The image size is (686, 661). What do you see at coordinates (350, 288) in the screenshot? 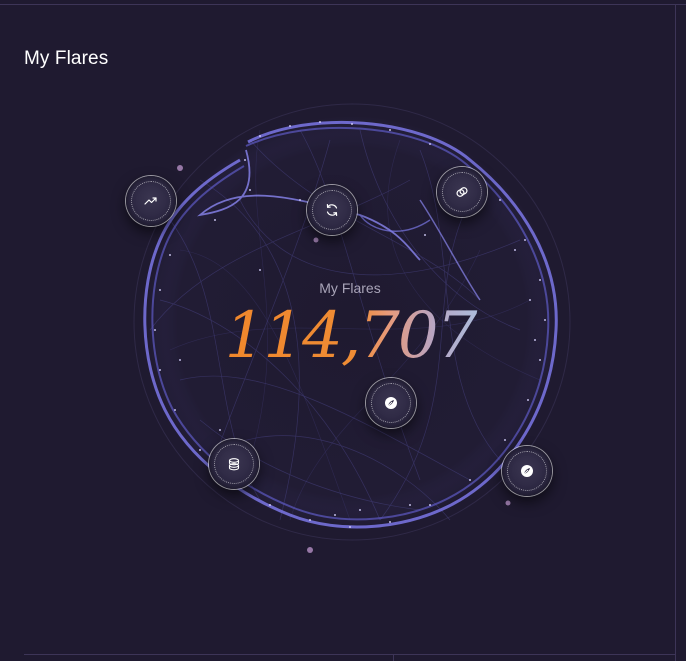
I see `globe-label: My Flares` at bounding box center [350, 288].